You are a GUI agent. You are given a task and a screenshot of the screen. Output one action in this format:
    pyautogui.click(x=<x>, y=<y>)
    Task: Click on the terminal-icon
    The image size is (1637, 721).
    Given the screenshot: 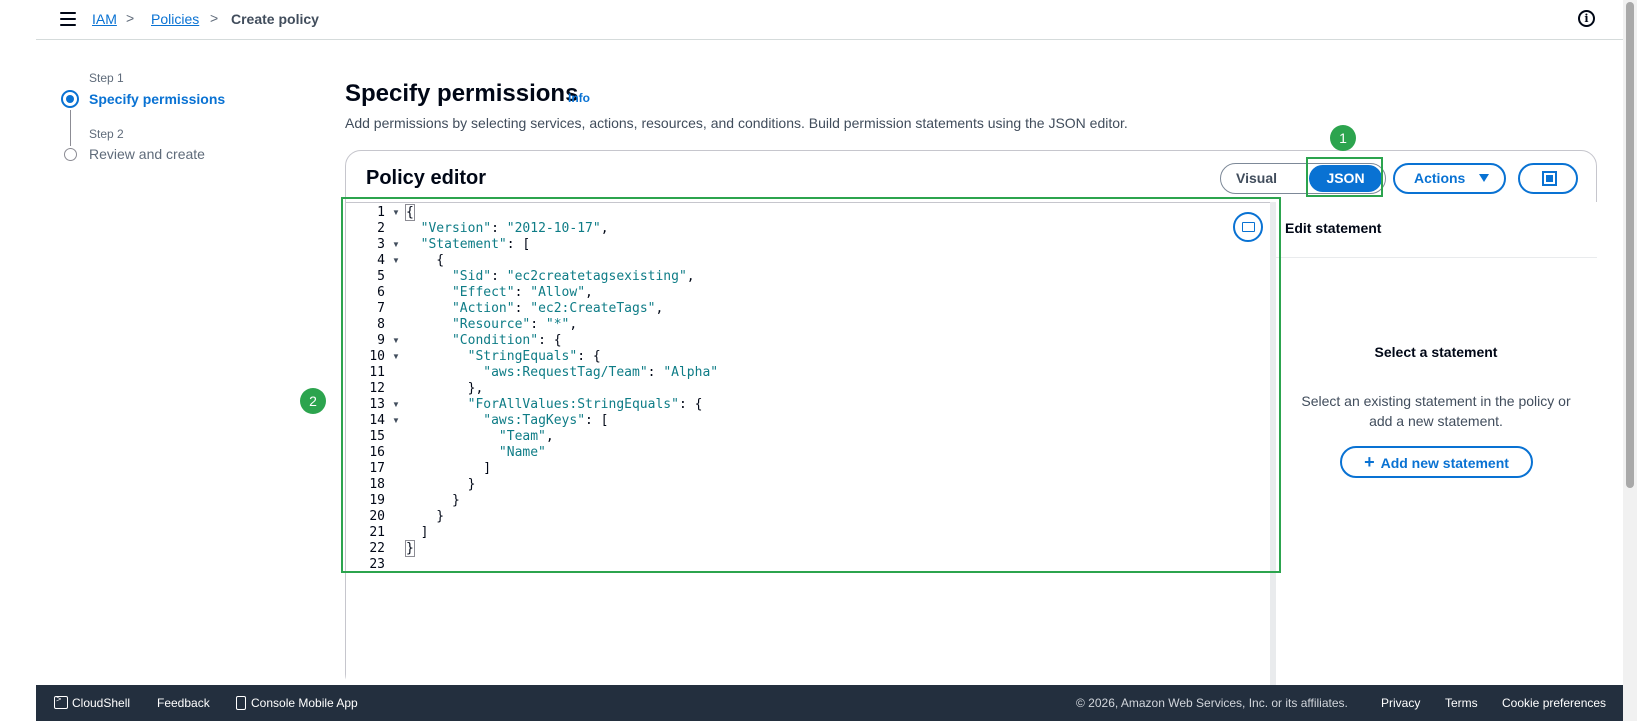 What is the action you would take?
    pyautogui.click(x=61, y=701)
    